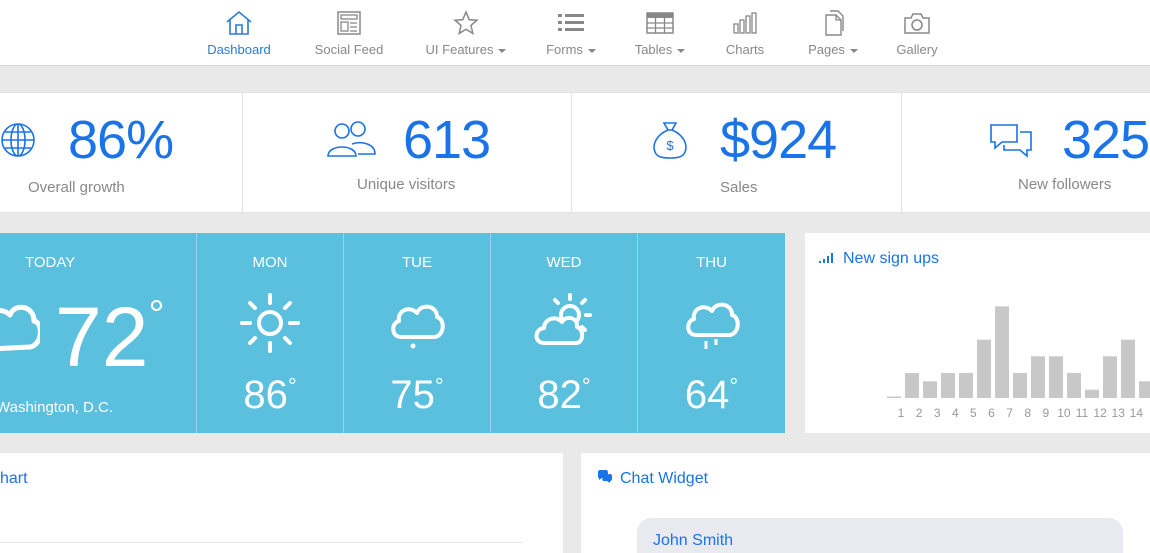 Image resolution: width=1150 pixels, height=553 pixels. I want to click on weather-temp: 72°, so click(109, 337).